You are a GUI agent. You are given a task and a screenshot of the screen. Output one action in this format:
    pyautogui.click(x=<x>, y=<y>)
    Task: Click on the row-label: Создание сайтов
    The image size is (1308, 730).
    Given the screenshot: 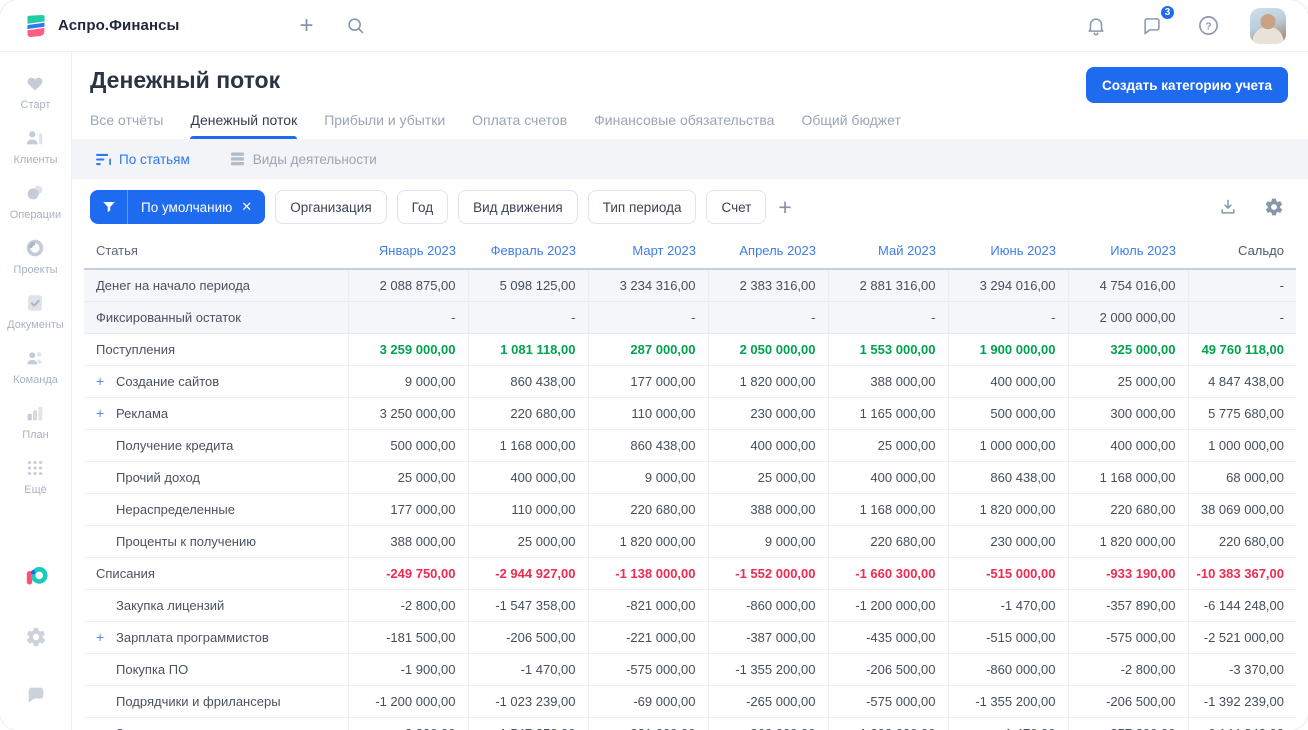 What is the action you would take?
    pyautogui.click(x=216, y=381)
    